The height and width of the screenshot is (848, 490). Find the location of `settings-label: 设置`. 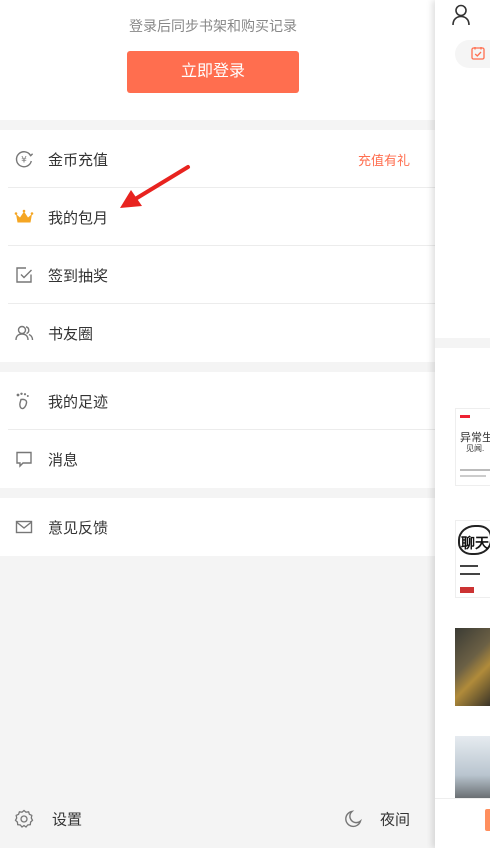

settings-label: 设置 is located at coordinates (67, 819).